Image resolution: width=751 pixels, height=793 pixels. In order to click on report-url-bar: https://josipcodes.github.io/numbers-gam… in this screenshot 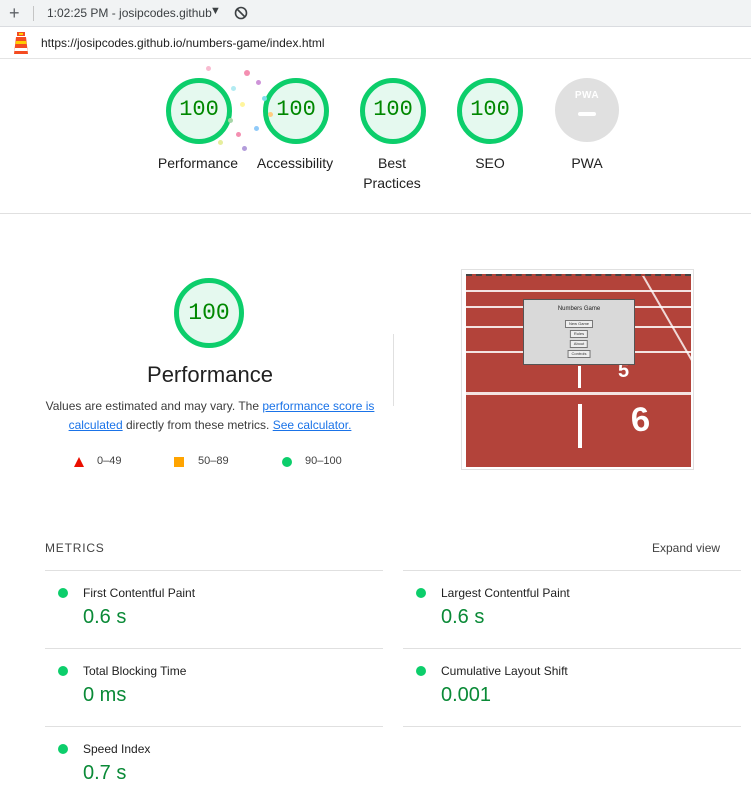, I will do `click(375, 43)`.